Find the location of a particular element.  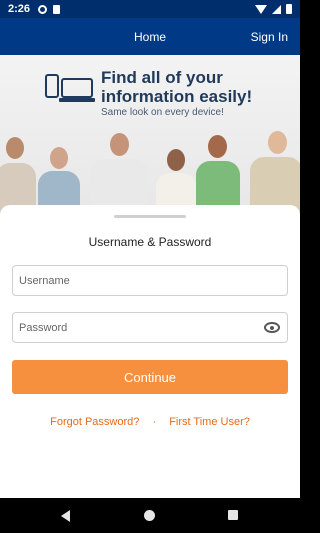

nav-home-link: Home is located at coordinates (150, 37).